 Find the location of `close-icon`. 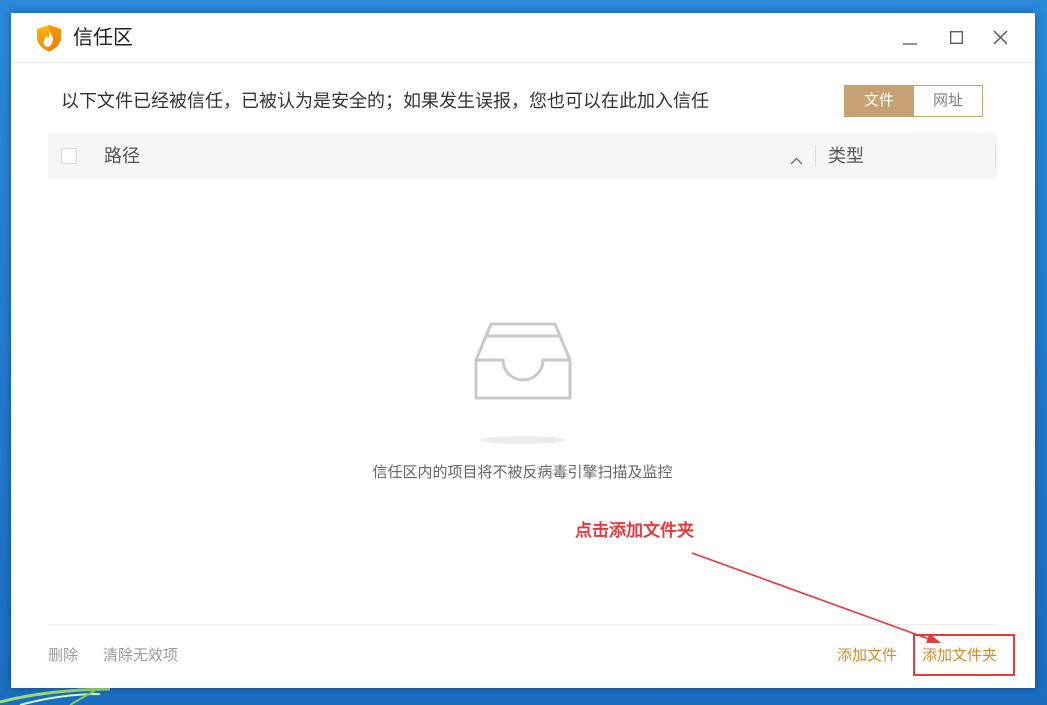

close-icon is located at coordinates (1000, 37).